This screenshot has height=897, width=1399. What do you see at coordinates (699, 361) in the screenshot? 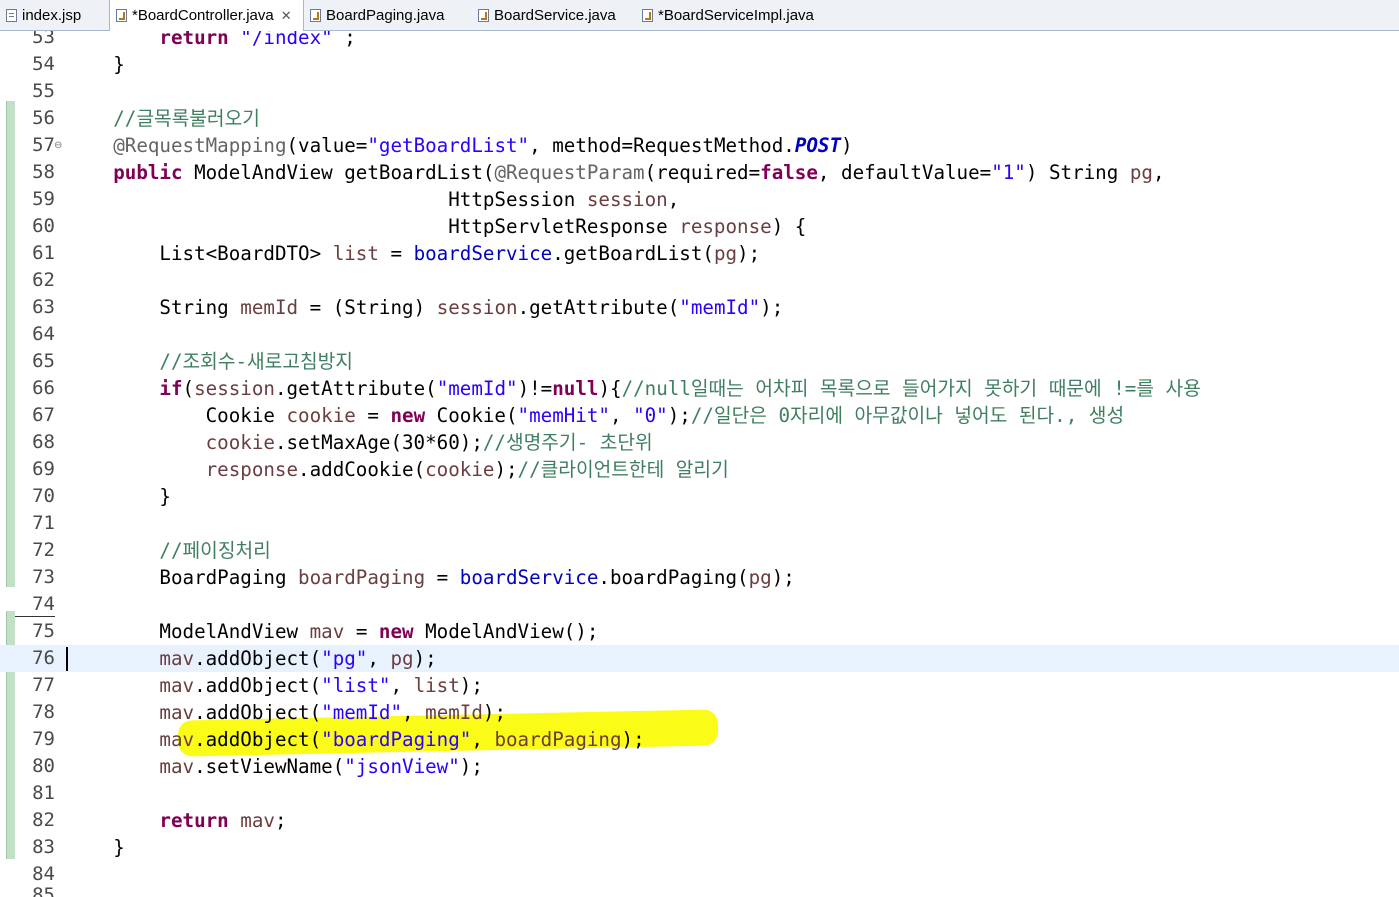
I see `code-line-65: 65 //조회수-새로고침방지` at bounding box center [699, 361].